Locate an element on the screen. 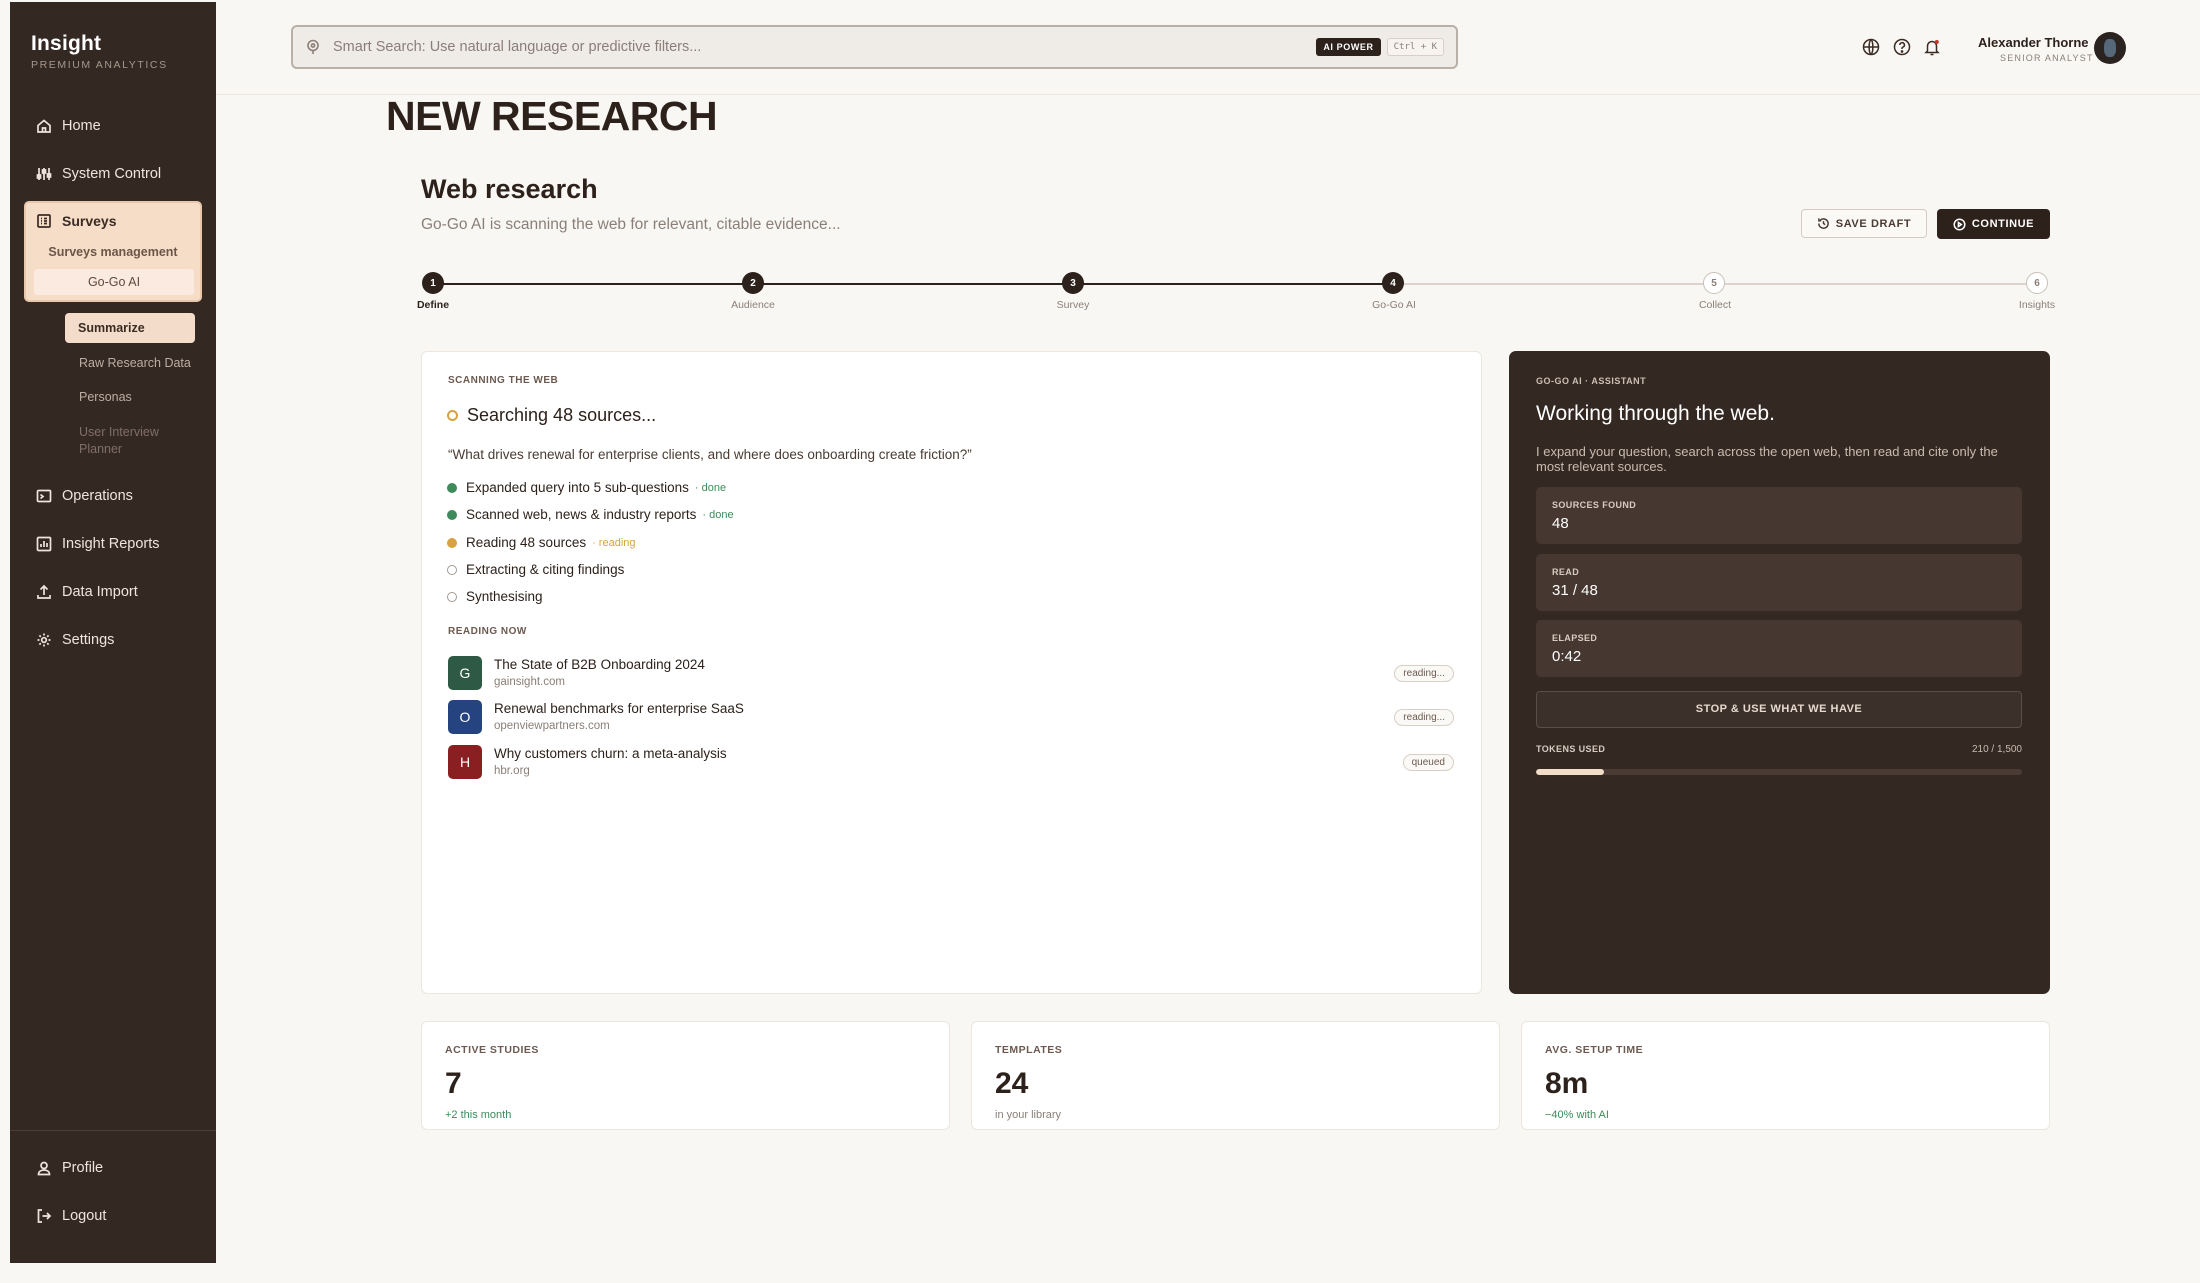 This screenshot has height=1283, width=2200. nav-surveys-management: Surveys management is located at coordinates (113, 252).